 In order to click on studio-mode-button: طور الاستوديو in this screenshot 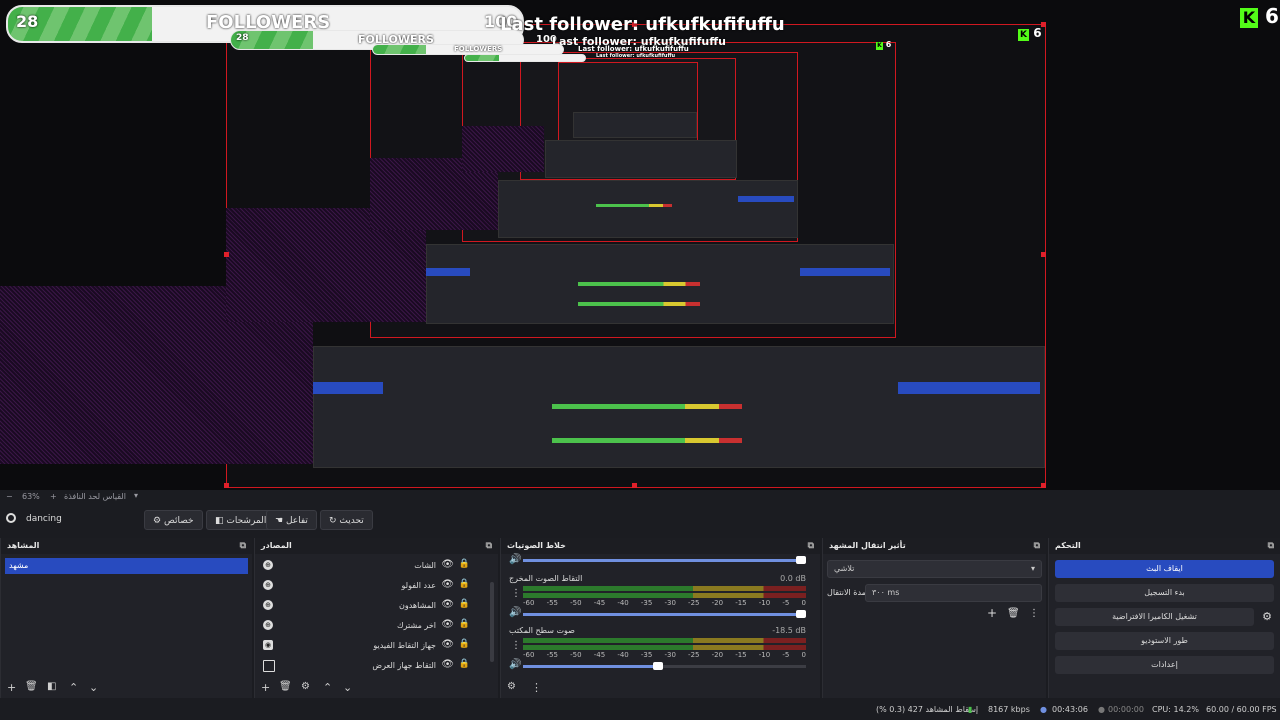, I will do `click(1164, 641)`.